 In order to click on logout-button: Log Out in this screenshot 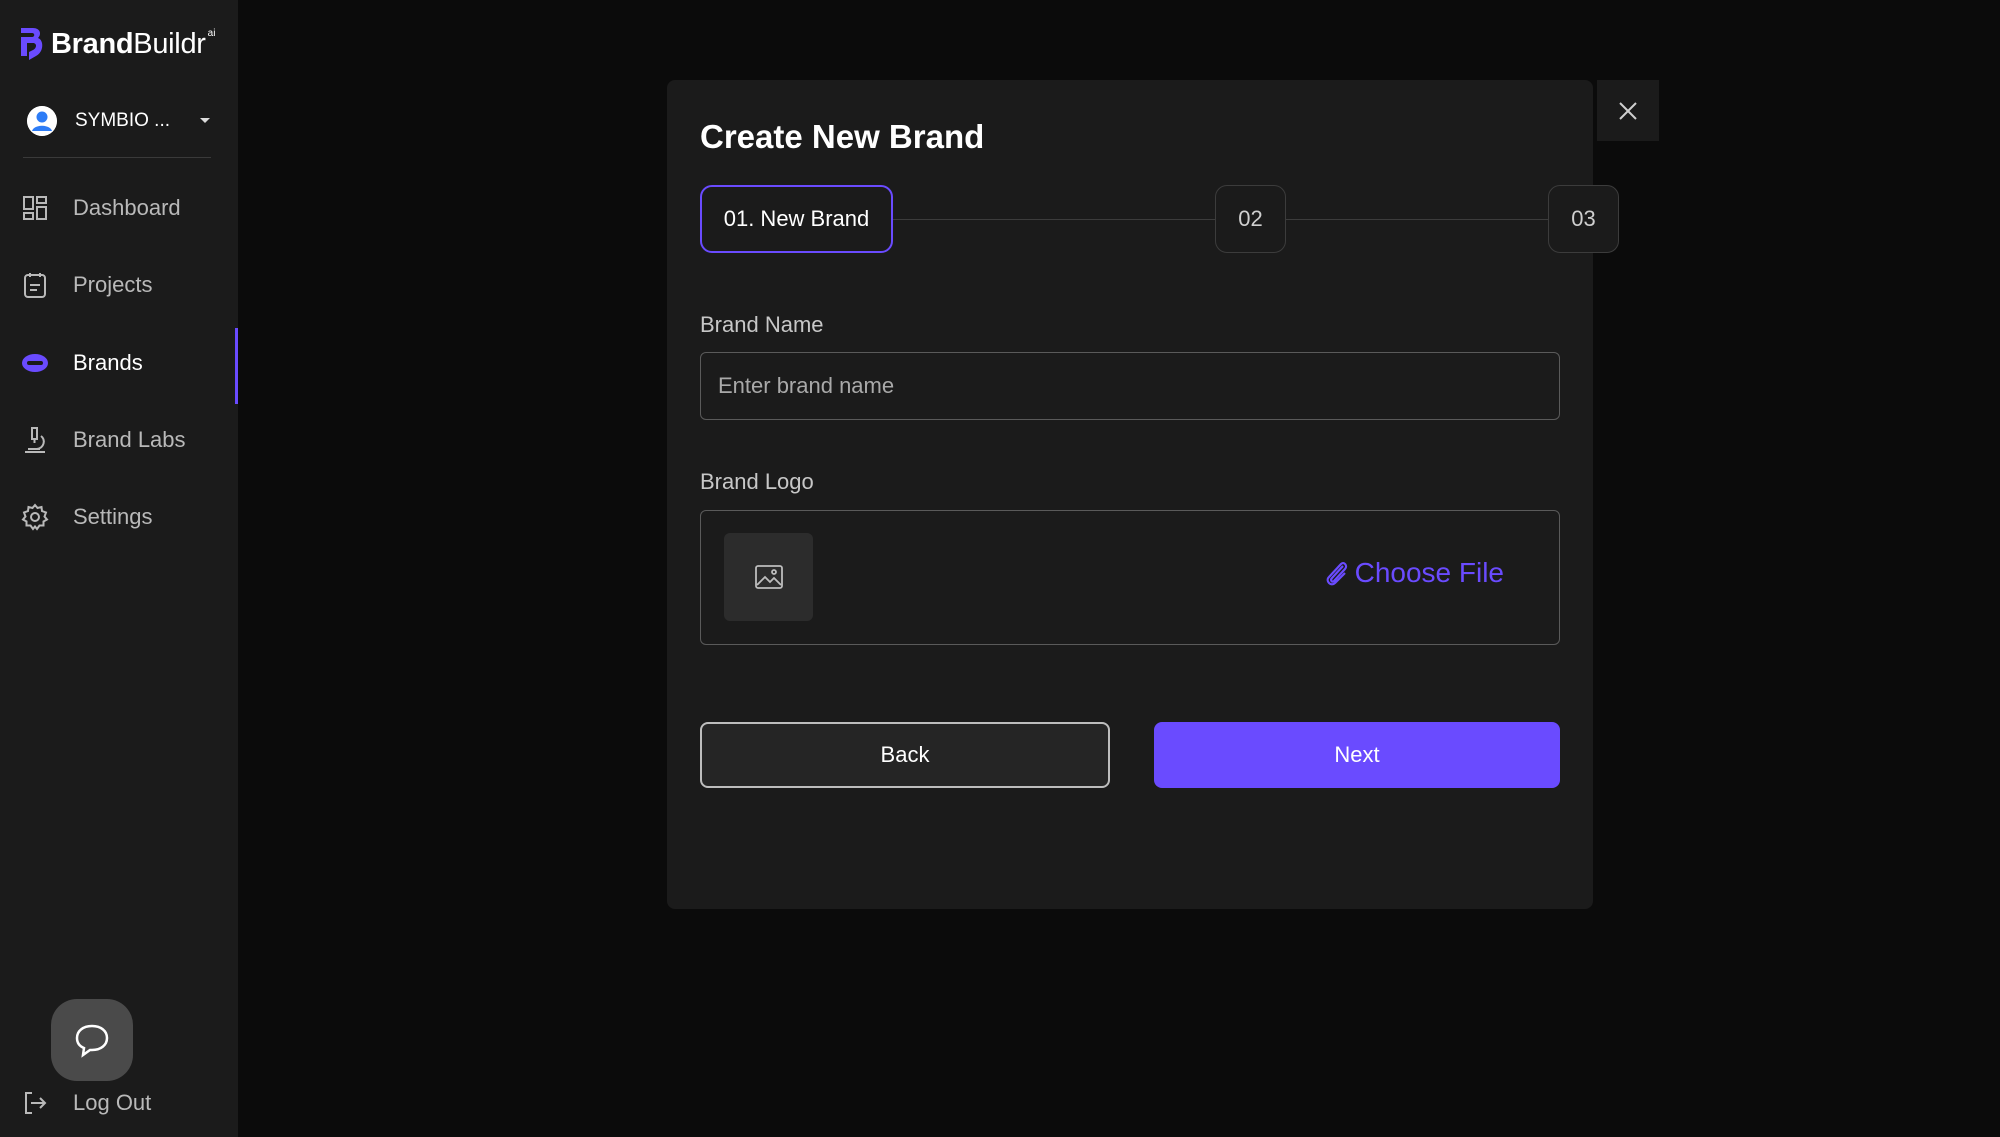, I will do `click(119, 1103)`.